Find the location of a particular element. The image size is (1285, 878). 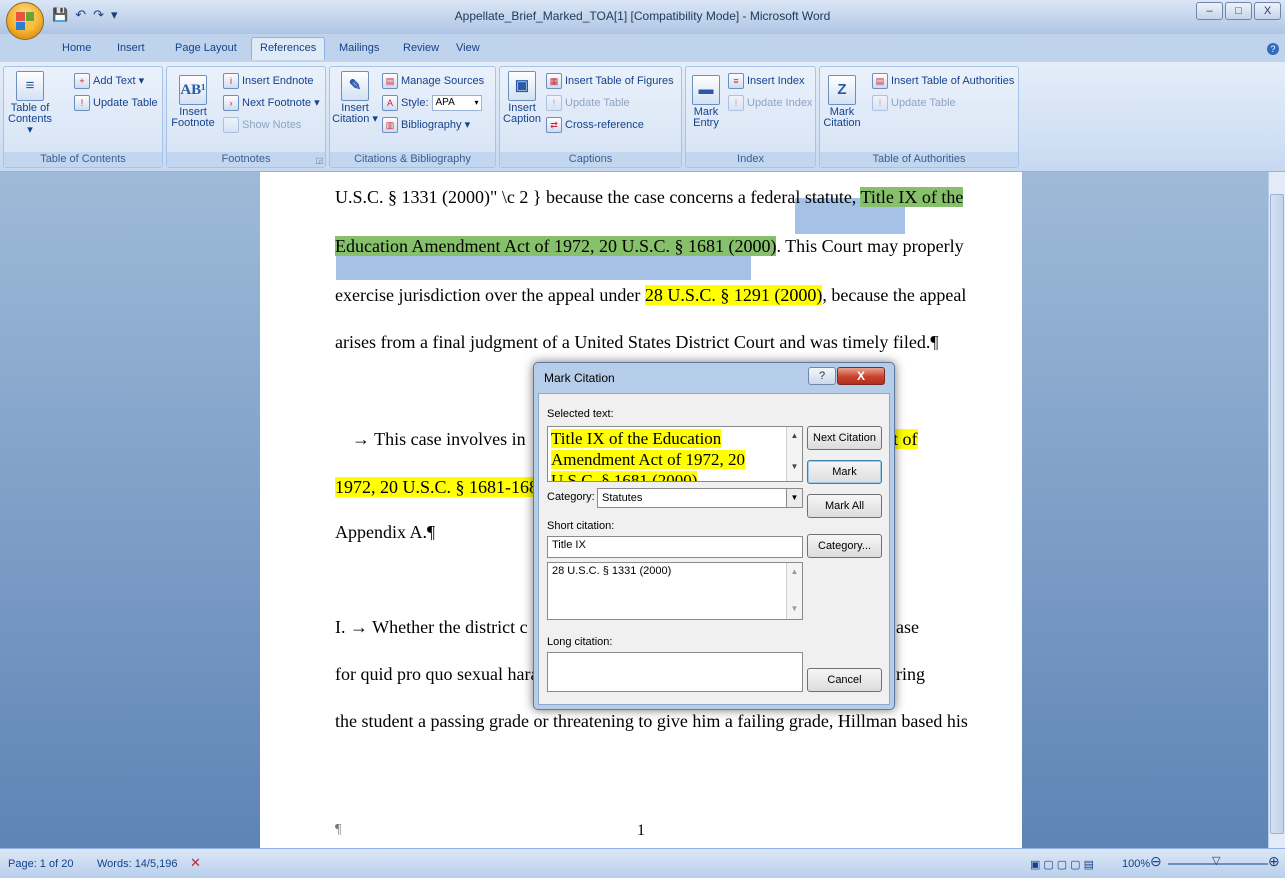

footnote-icon: AB¹ is located at coordinates (193, 90).